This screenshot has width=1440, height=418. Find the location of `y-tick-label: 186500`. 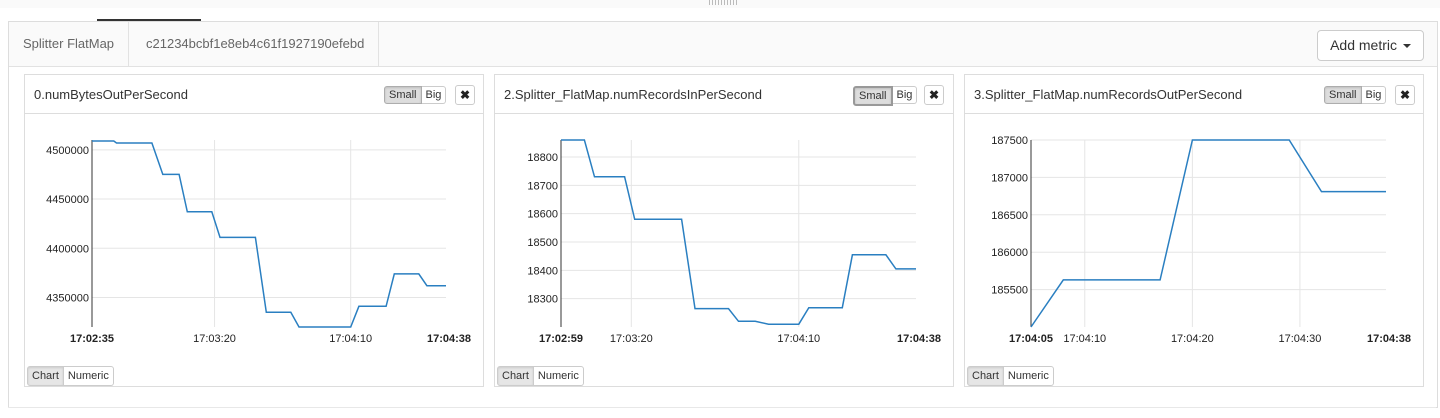

y-tick-label: 186500 is located at coordinates (1009, 216).